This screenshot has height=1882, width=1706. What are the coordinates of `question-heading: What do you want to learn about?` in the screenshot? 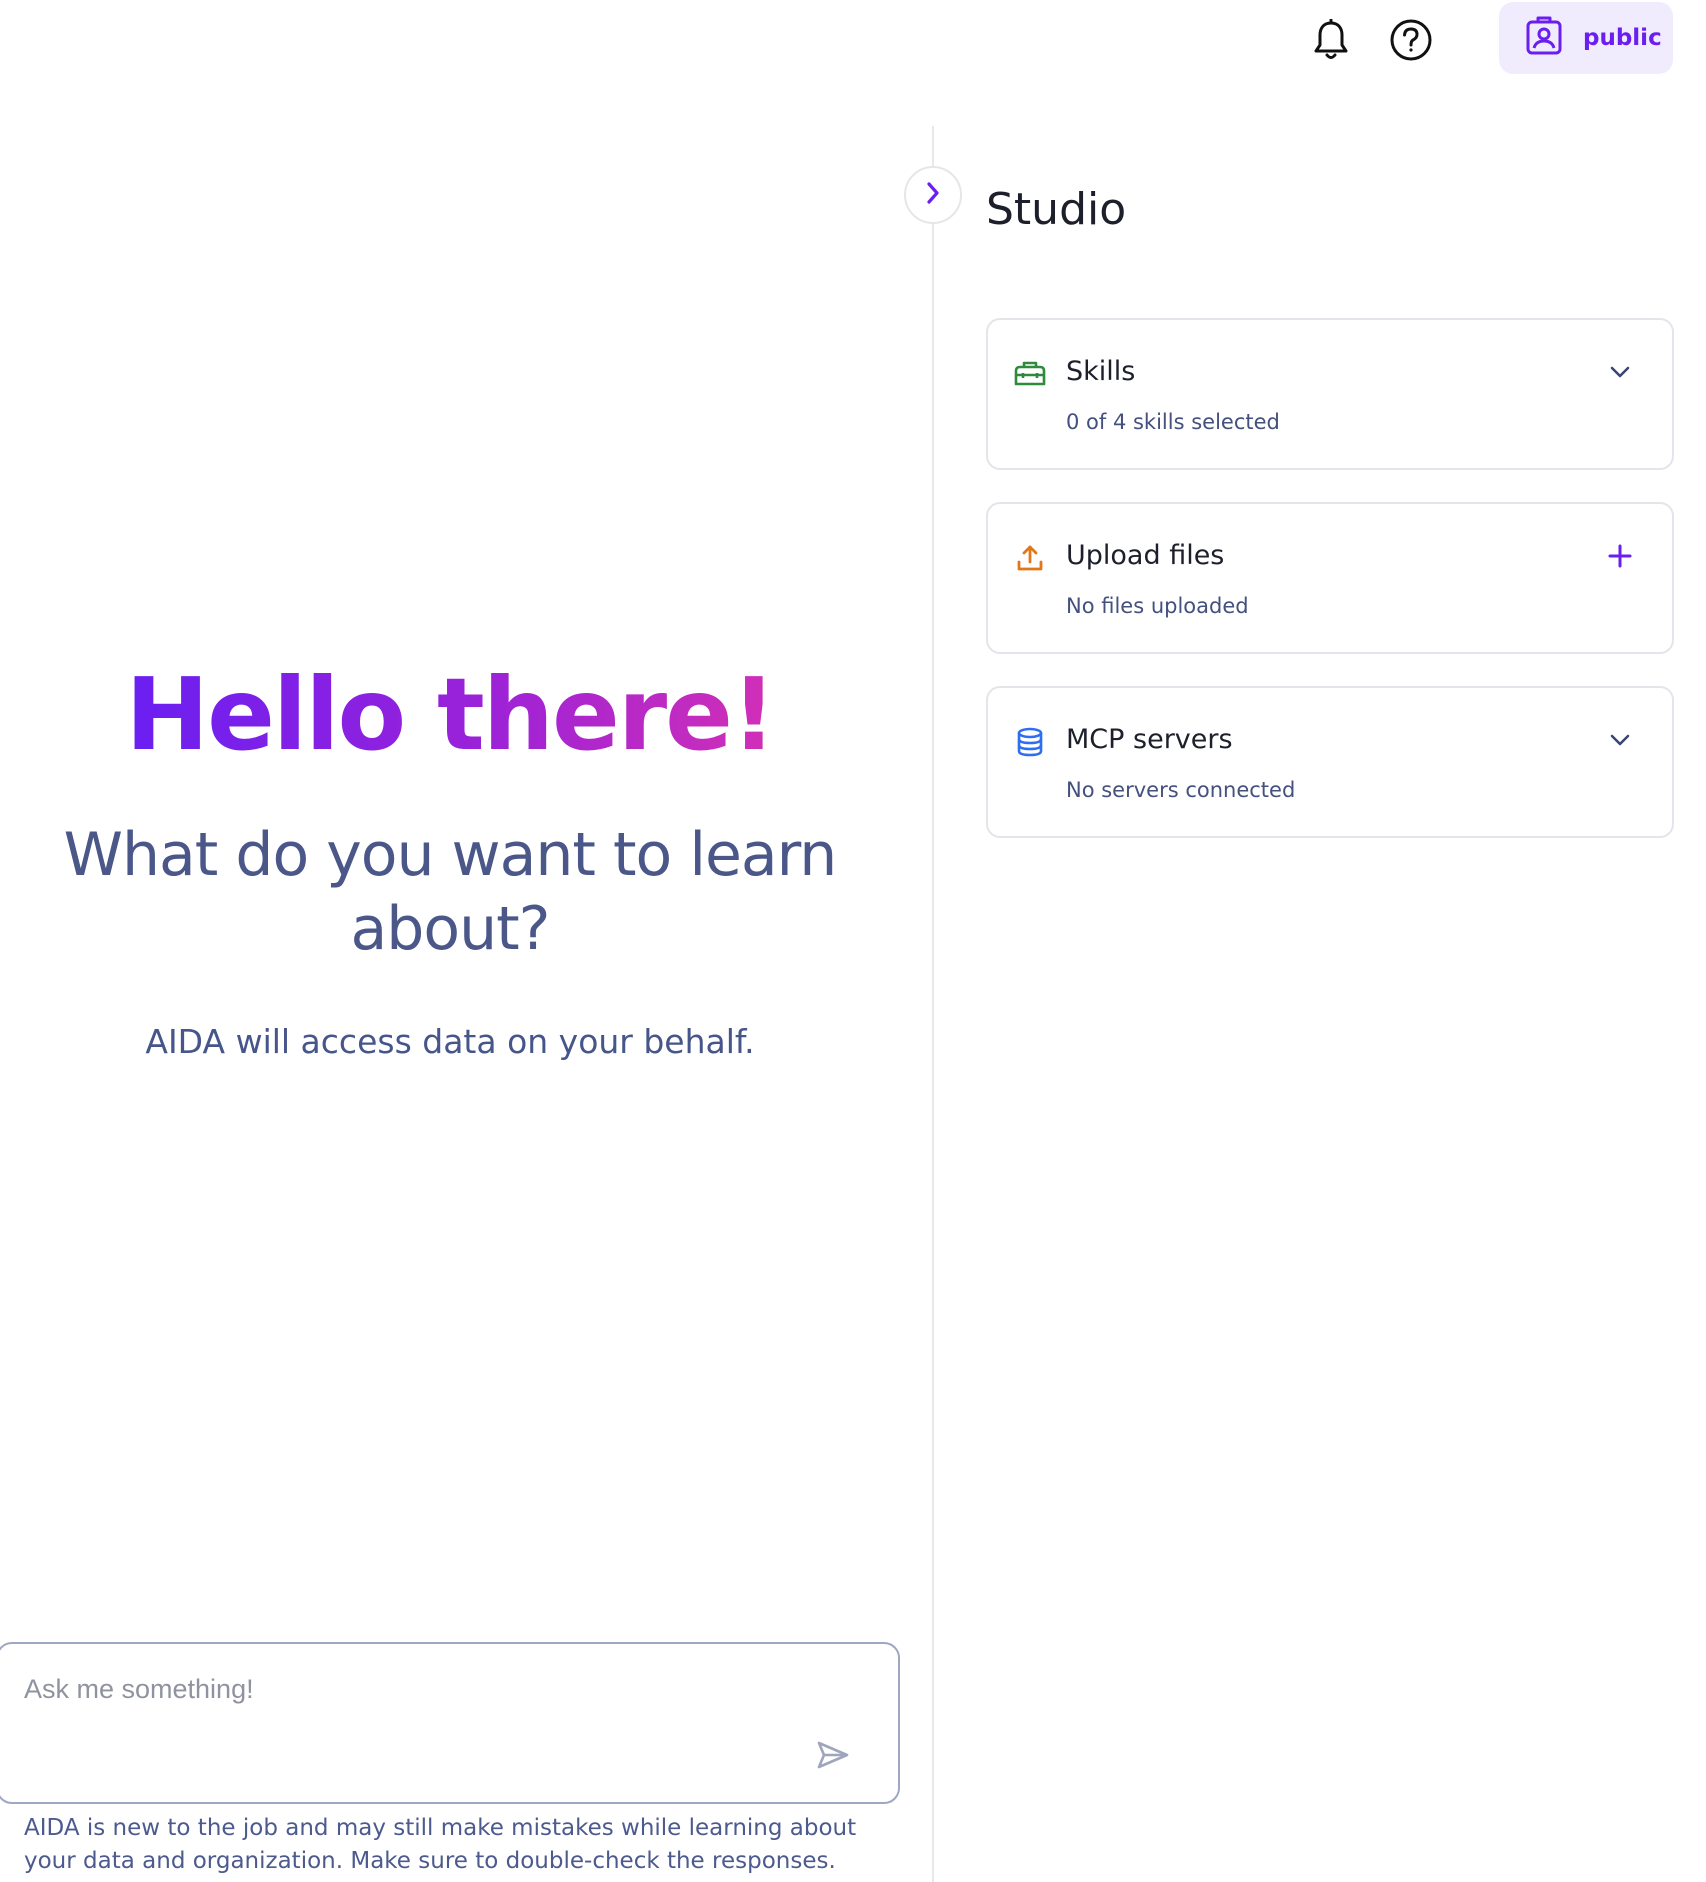 It's located at (450, 892).